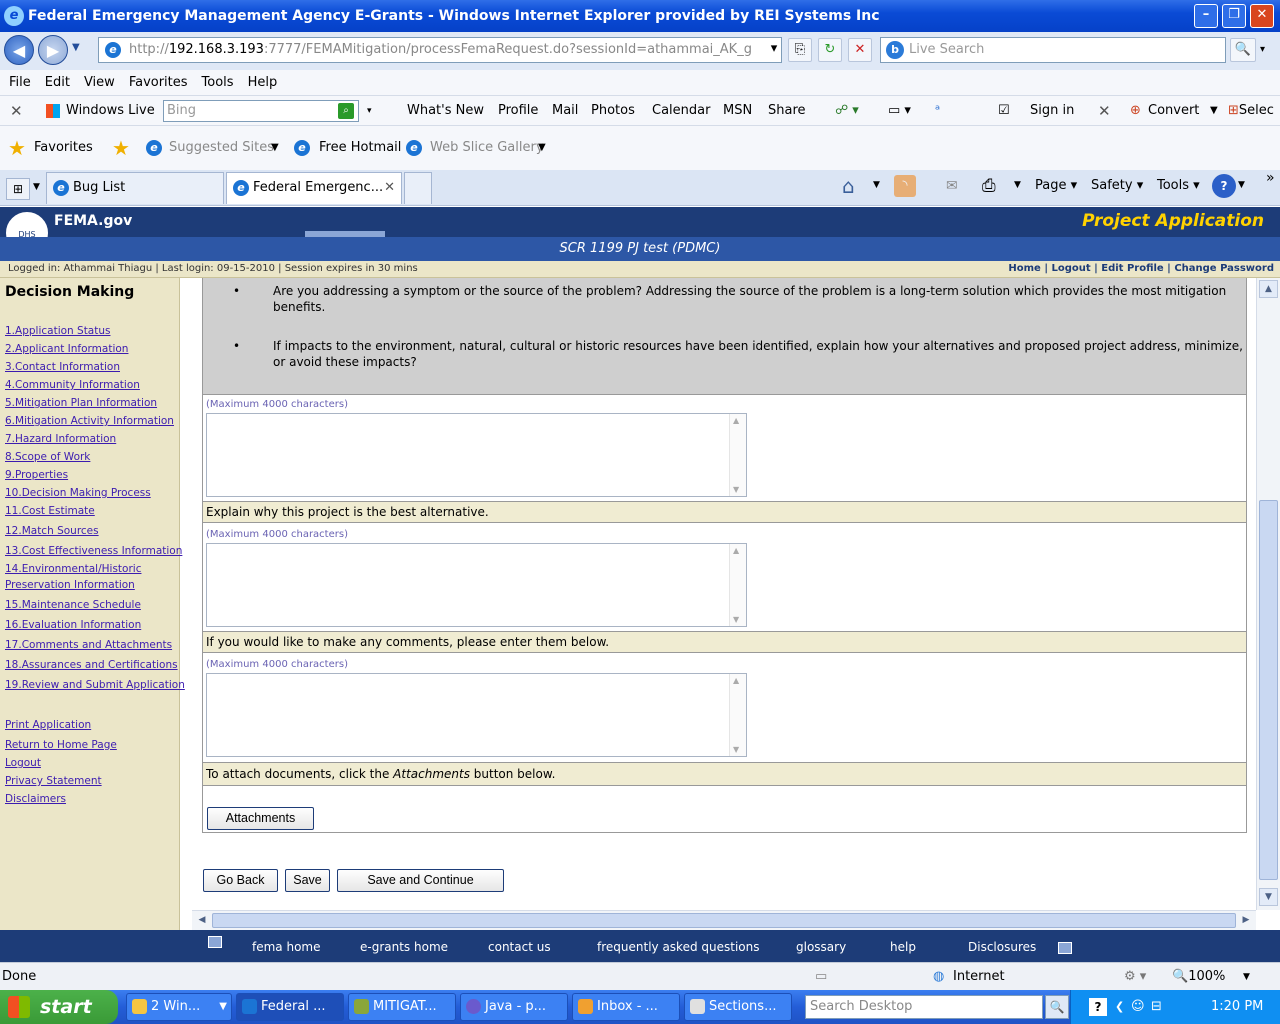  I want to click on print-application-link: Print Application, so click(48, 725).